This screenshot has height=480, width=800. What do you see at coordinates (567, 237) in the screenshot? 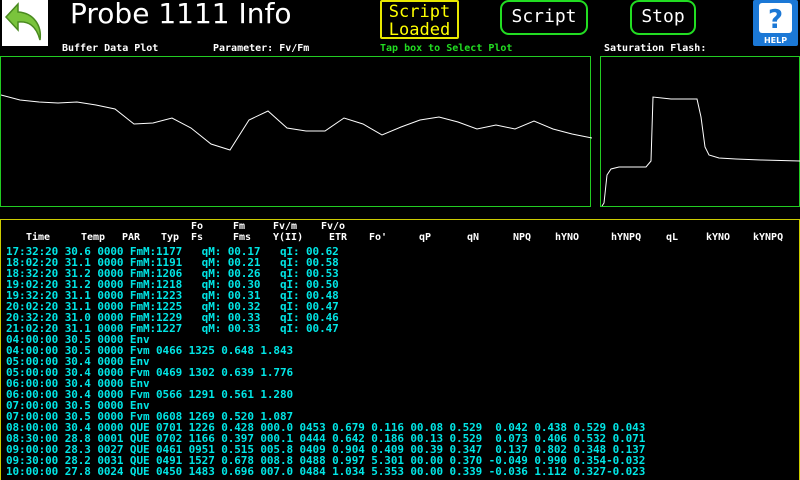
I see `header-hyno: hYNO` at bounding box center [567, 237].